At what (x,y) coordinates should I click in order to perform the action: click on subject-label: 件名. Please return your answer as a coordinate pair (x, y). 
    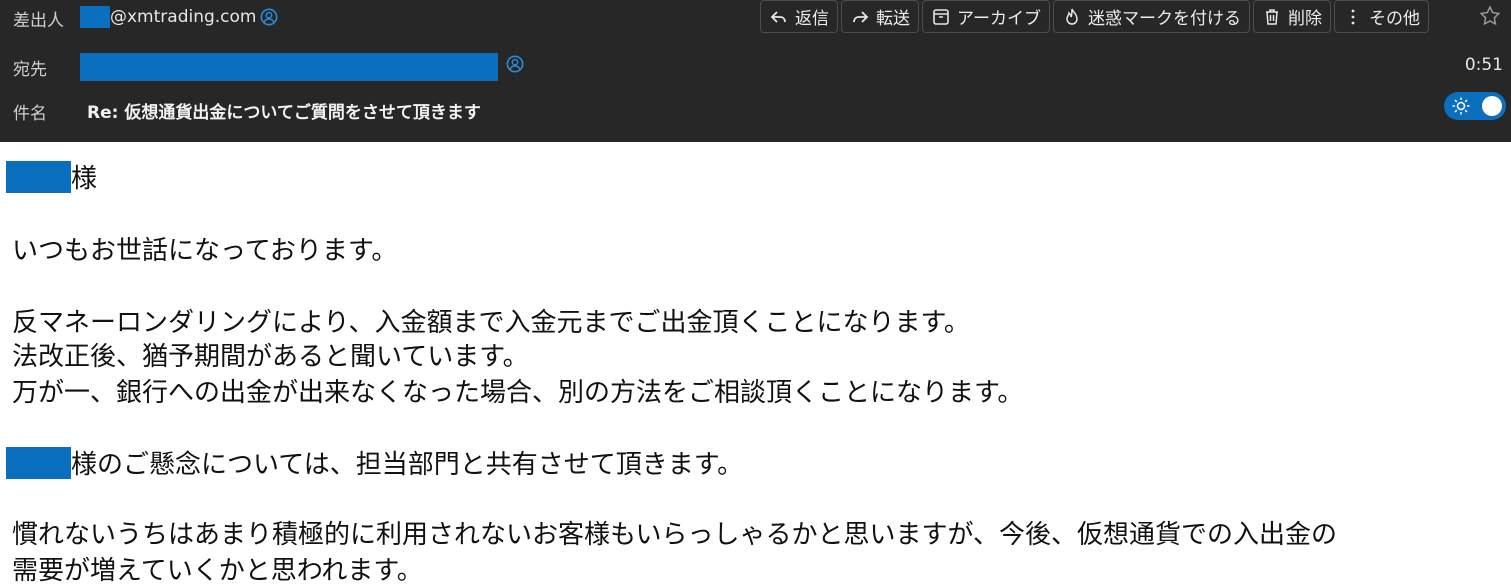
    Looking at the image, I should click on (30, 114).